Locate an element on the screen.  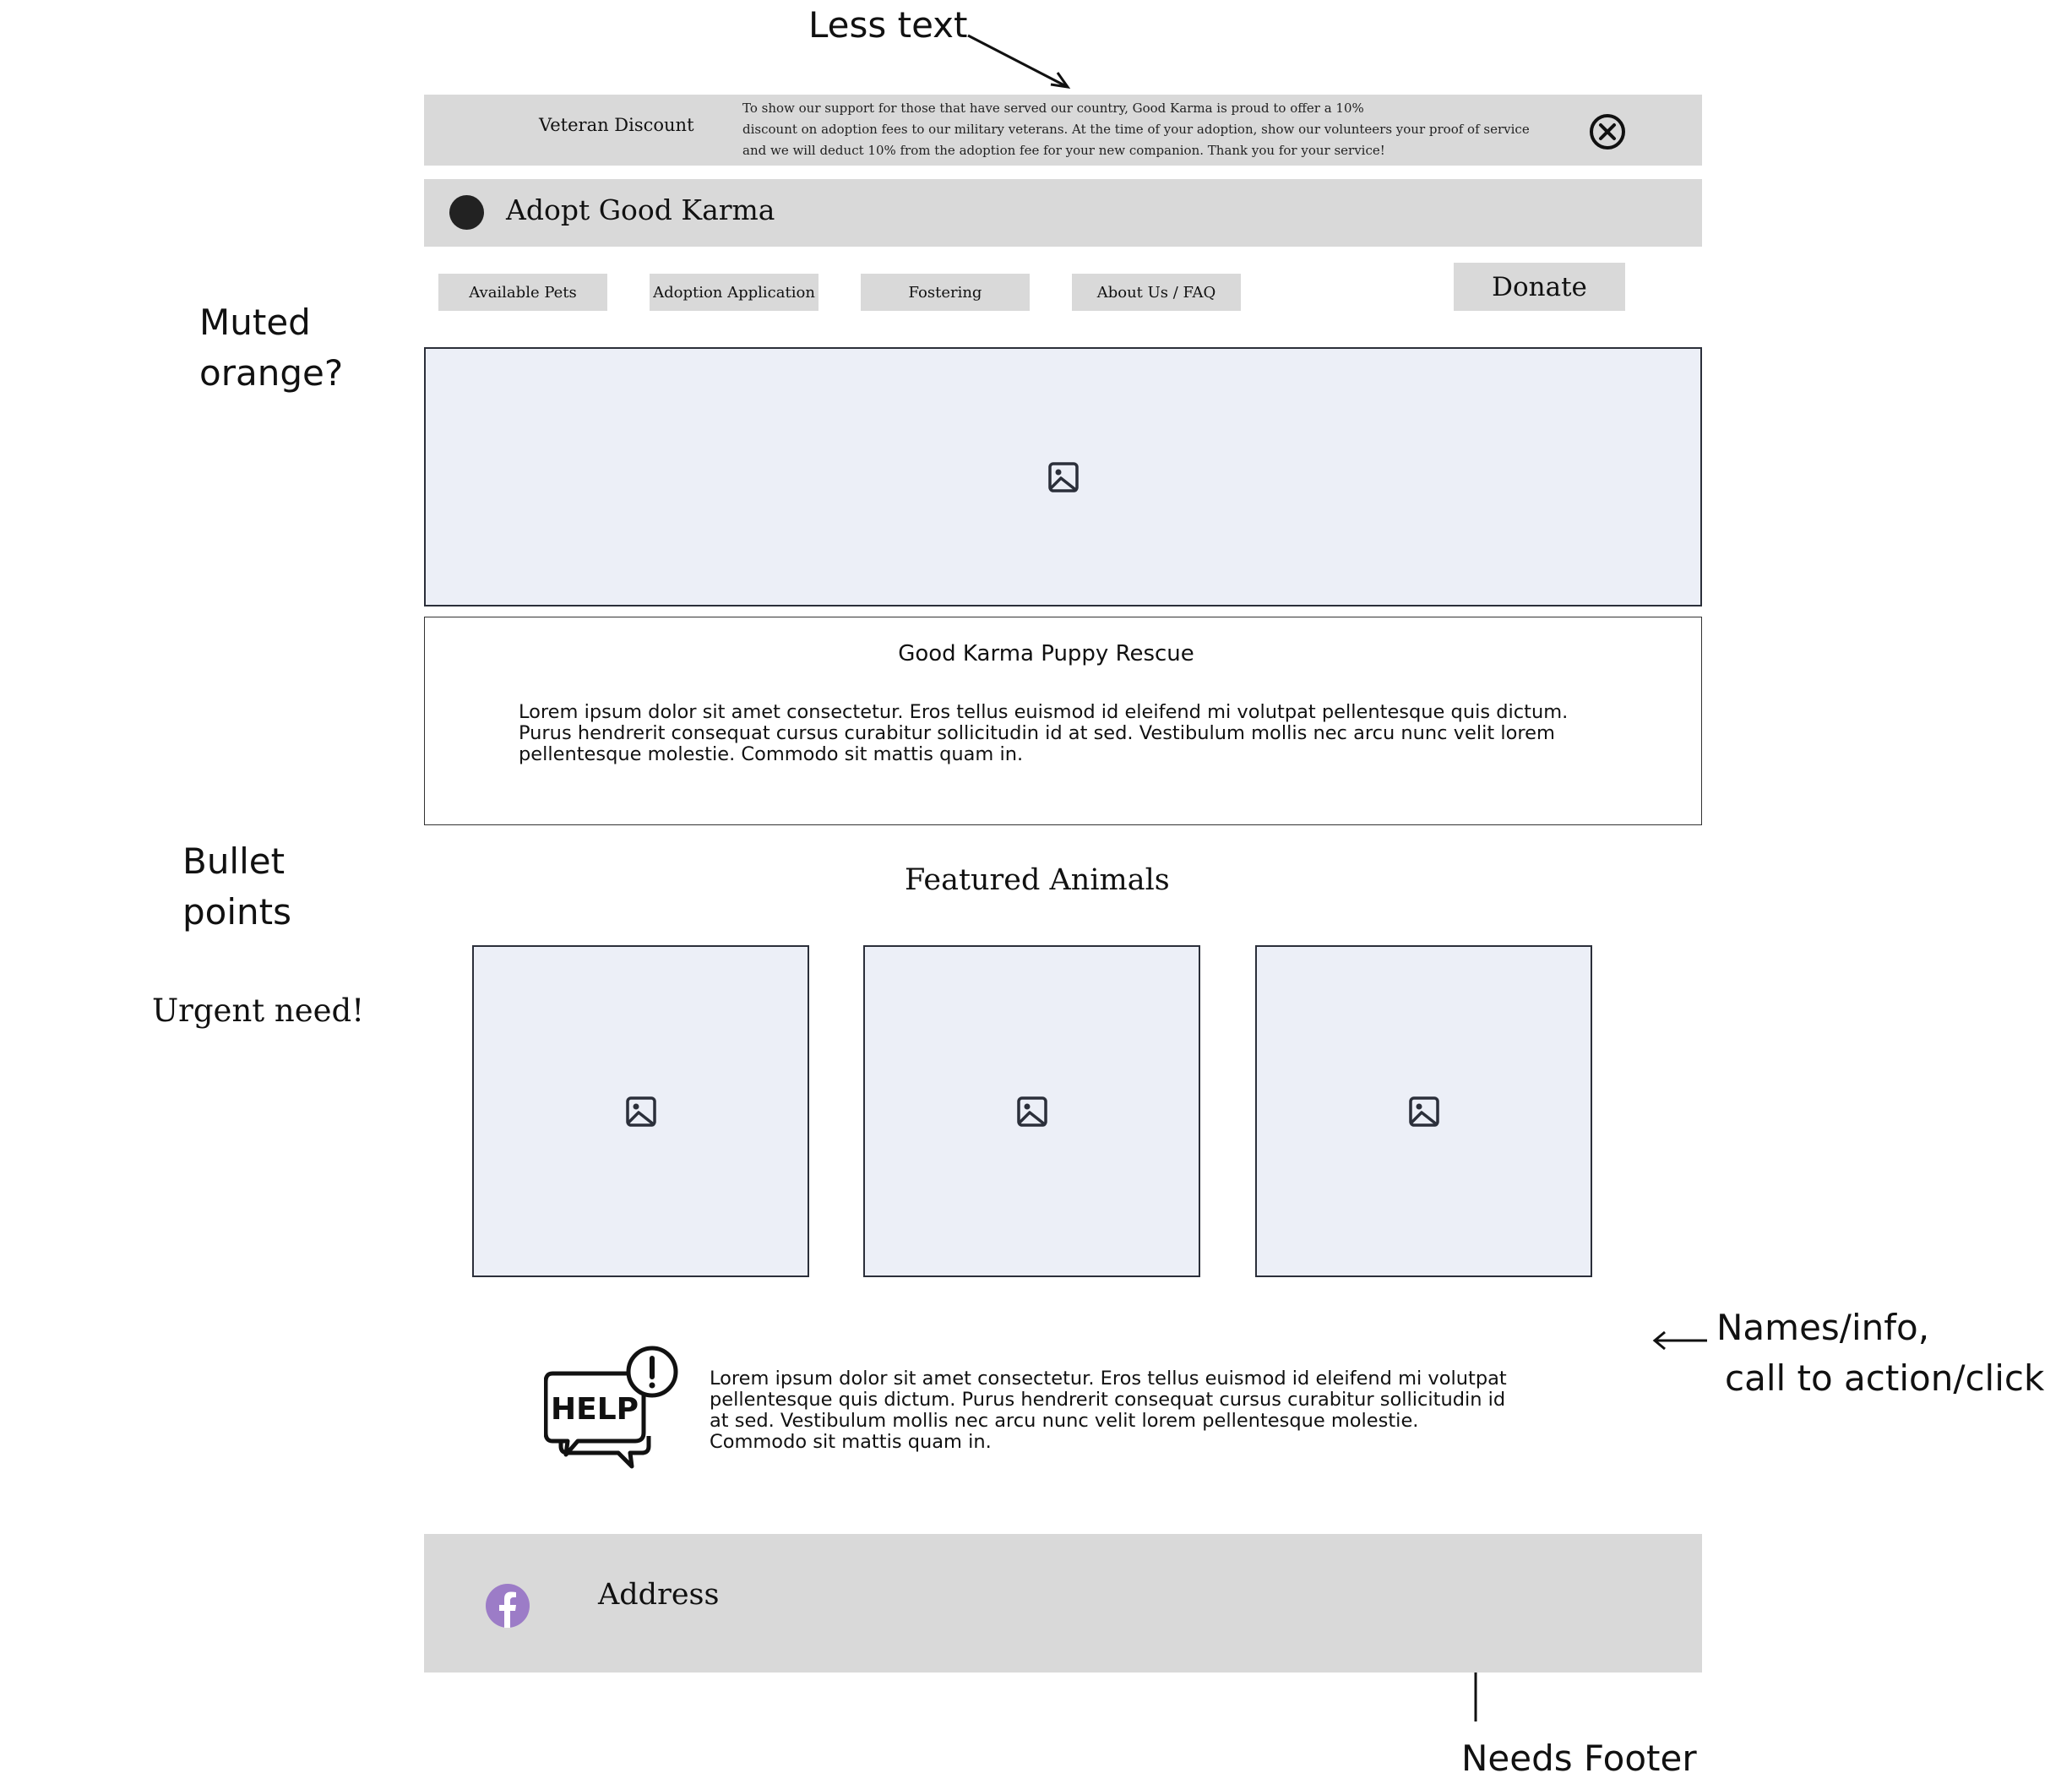
nav-fostering: Fostering is located at coordinates (945, 293).